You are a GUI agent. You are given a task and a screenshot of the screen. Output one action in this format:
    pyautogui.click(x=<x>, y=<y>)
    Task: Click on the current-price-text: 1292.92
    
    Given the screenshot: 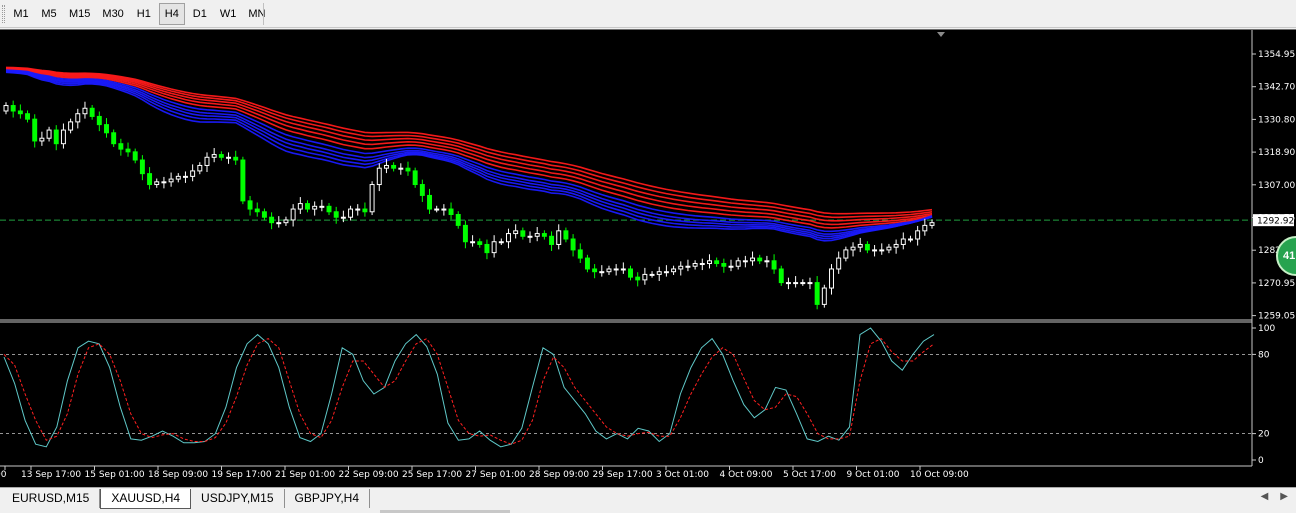 What is the action you would take?
    pyautogui.click(x=1275, y=222)
    